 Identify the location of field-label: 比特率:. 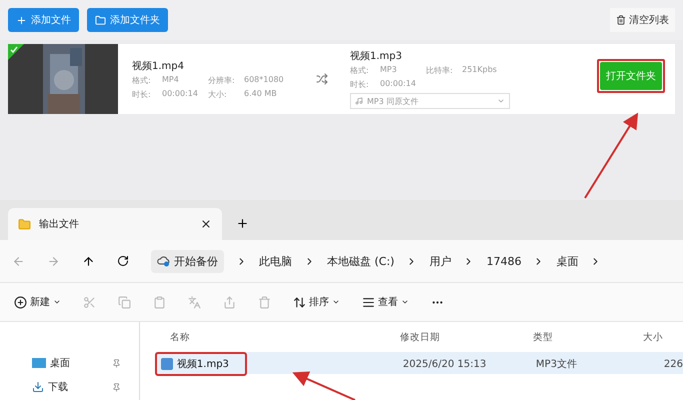
(440, 70).